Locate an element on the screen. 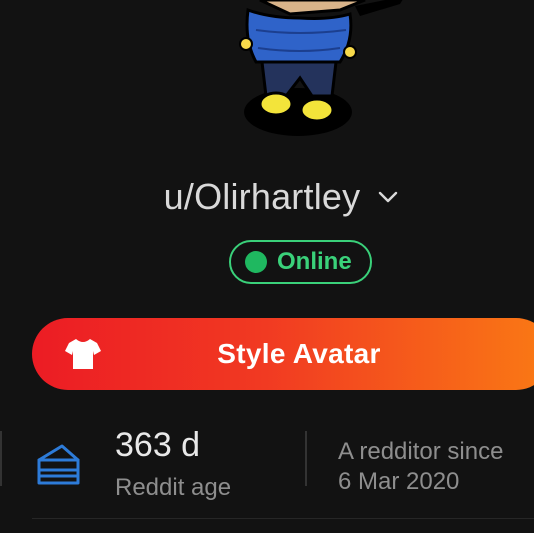  style-avatar-button: Style Avatar is located at coordinates (283, 354).